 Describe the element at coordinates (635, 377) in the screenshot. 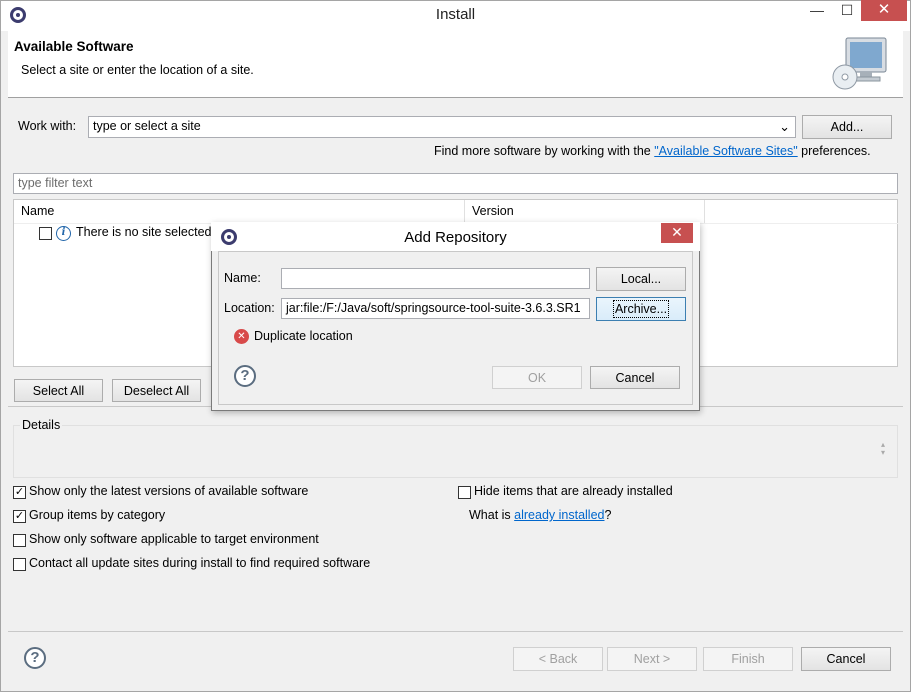

I see `dialog-cancel-button: Cancel` at that location.